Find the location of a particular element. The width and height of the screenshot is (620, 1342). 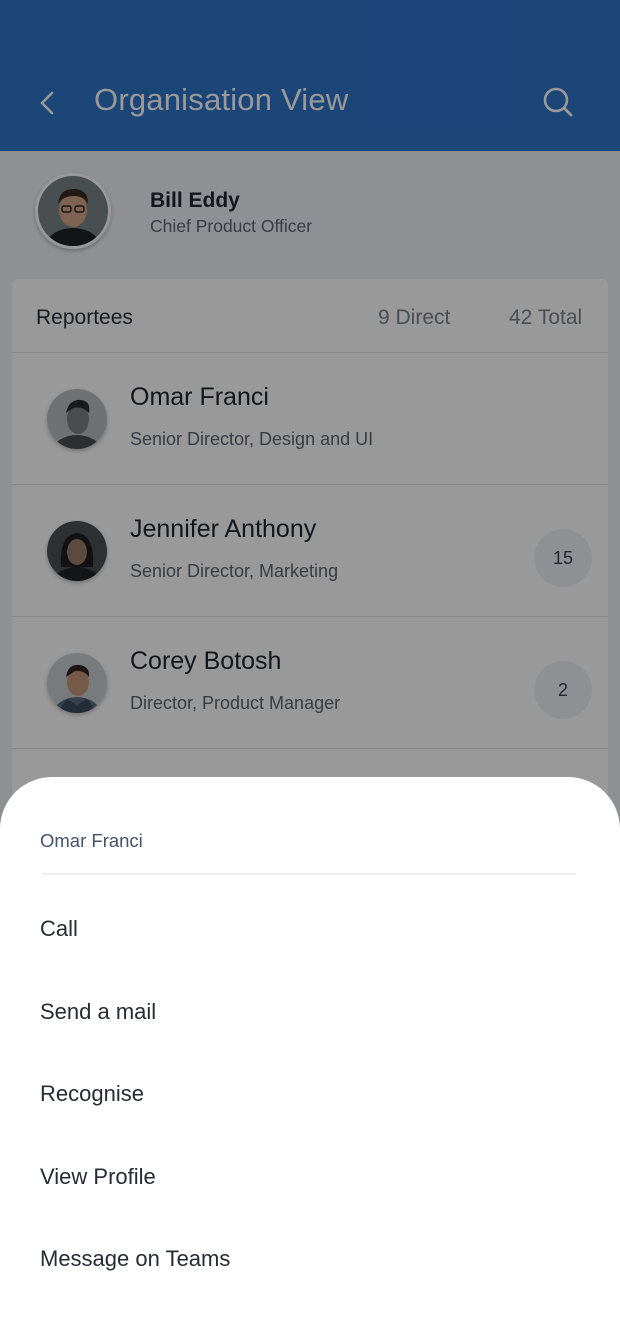

view-profile-menu-item: View Profile is located at coordinates (310, 1177).